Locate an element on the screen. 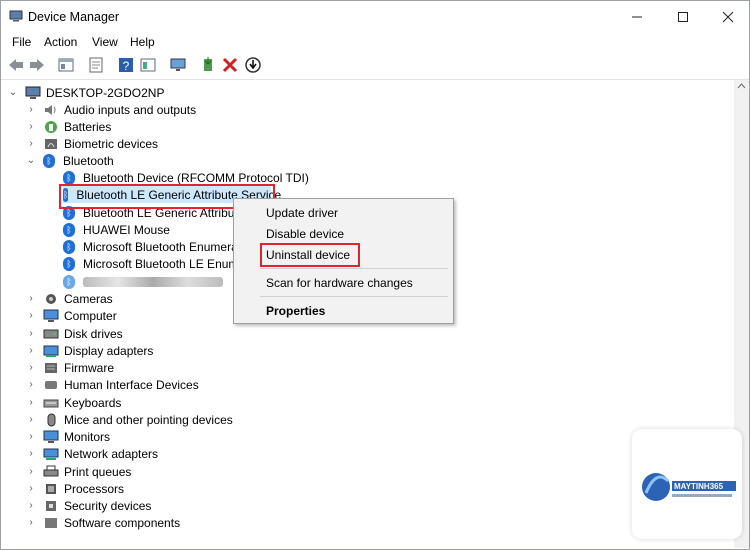  maytinh365-logo: MAYTINH365 is located at coordinates (689, 487).